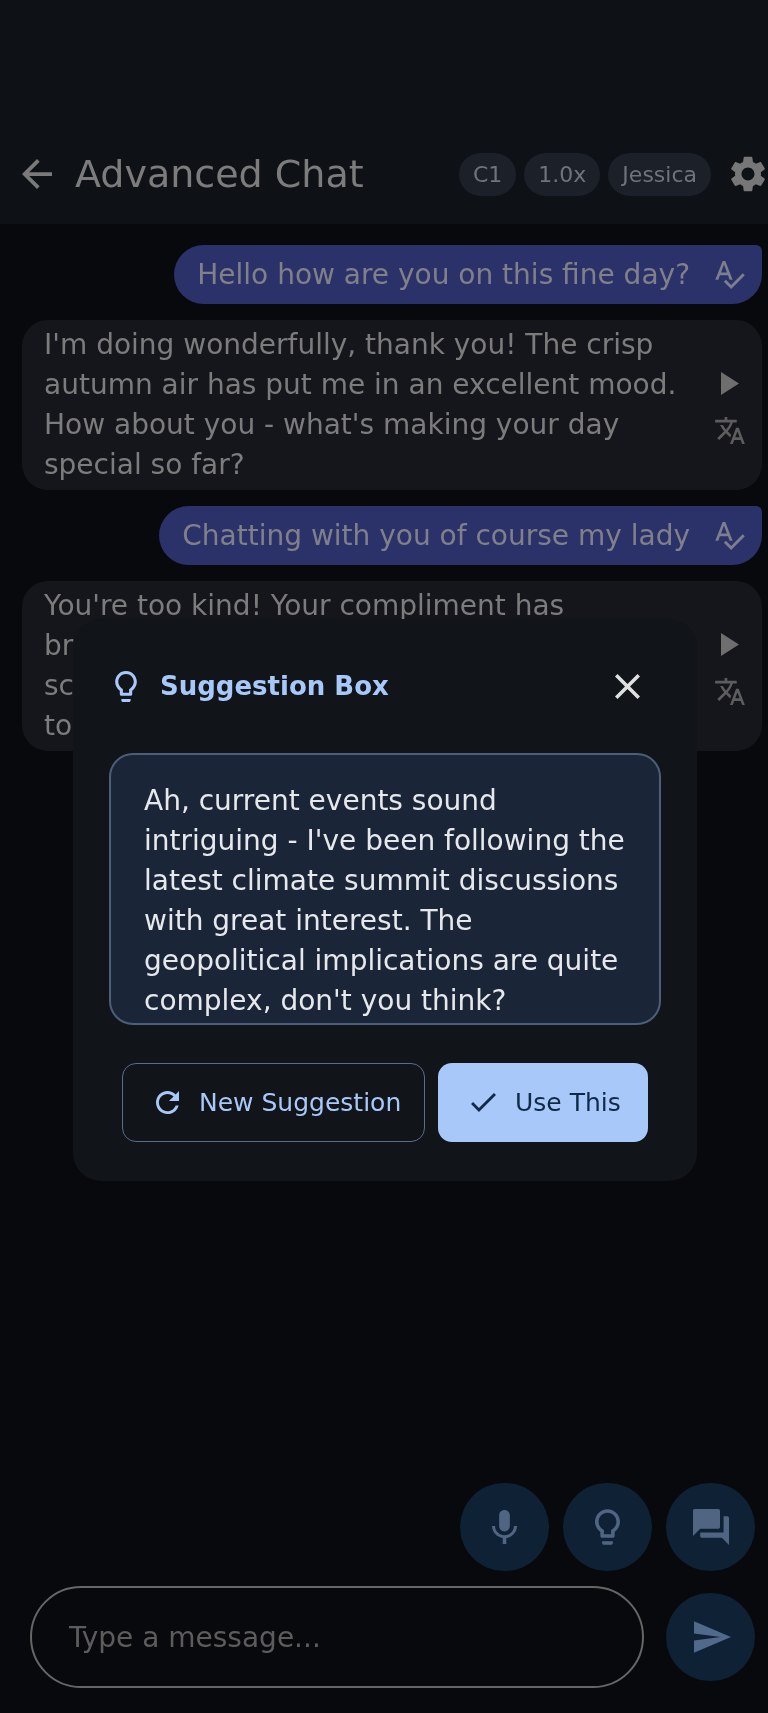  Describe the element at coordinates (274, 686) in the screenshot. I see `dialog-title: Suggestion Box` at that location.